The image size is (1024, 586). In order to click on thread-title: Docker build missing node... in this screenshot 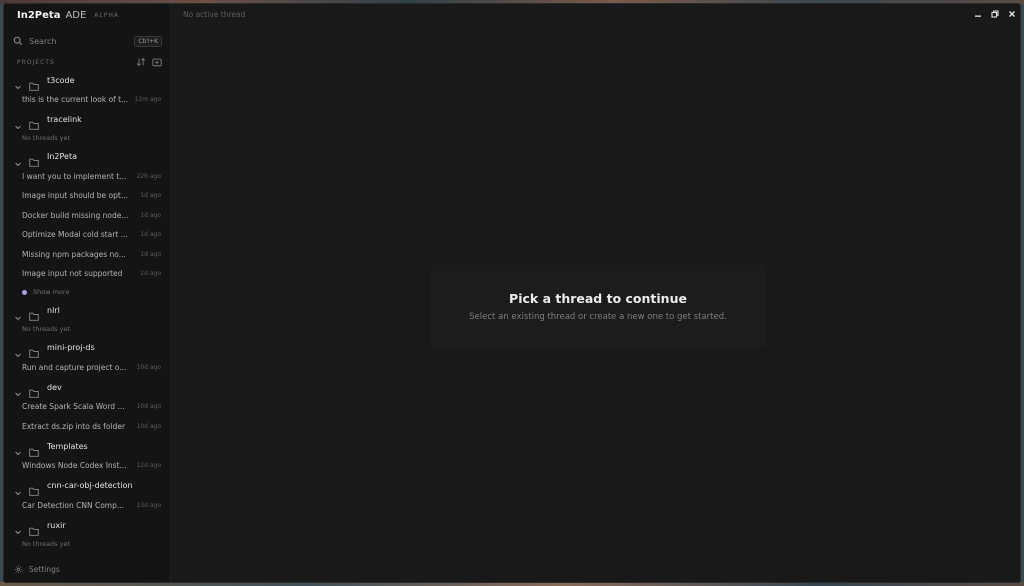, I will do `click(75, 215)`.